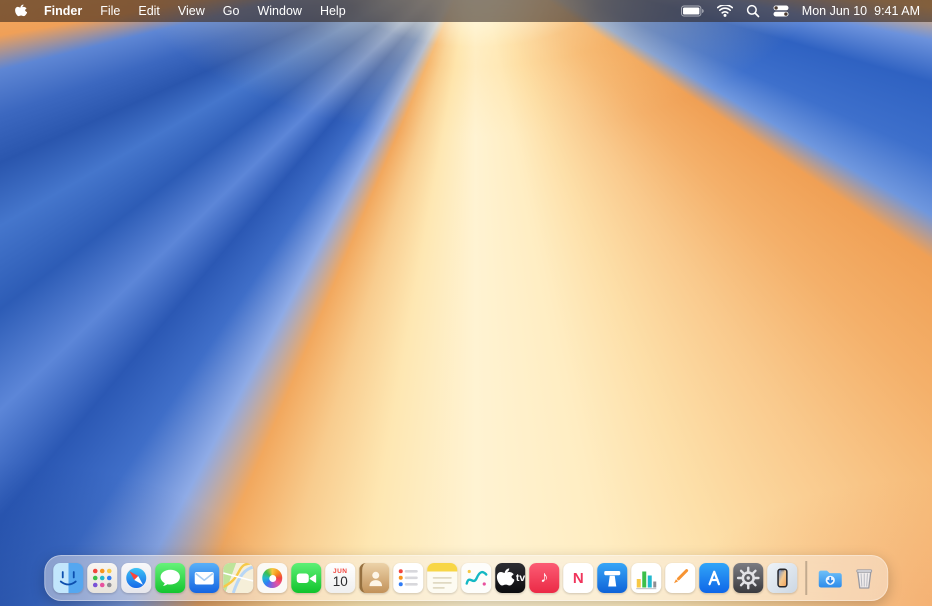 This screenshot has width=932, height=606. I want to click on color-wheel-icon, so click(272, 578).